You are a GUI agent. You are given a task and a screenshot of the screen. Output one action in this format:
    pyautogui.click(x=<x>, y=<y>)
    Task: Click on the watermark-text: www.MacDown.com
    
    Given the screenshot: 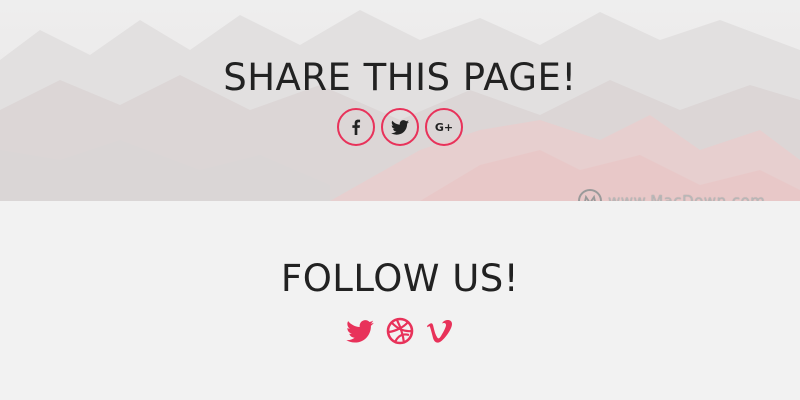 What is the action you would take?
    pyautogui.click(x=687, y=196)
    